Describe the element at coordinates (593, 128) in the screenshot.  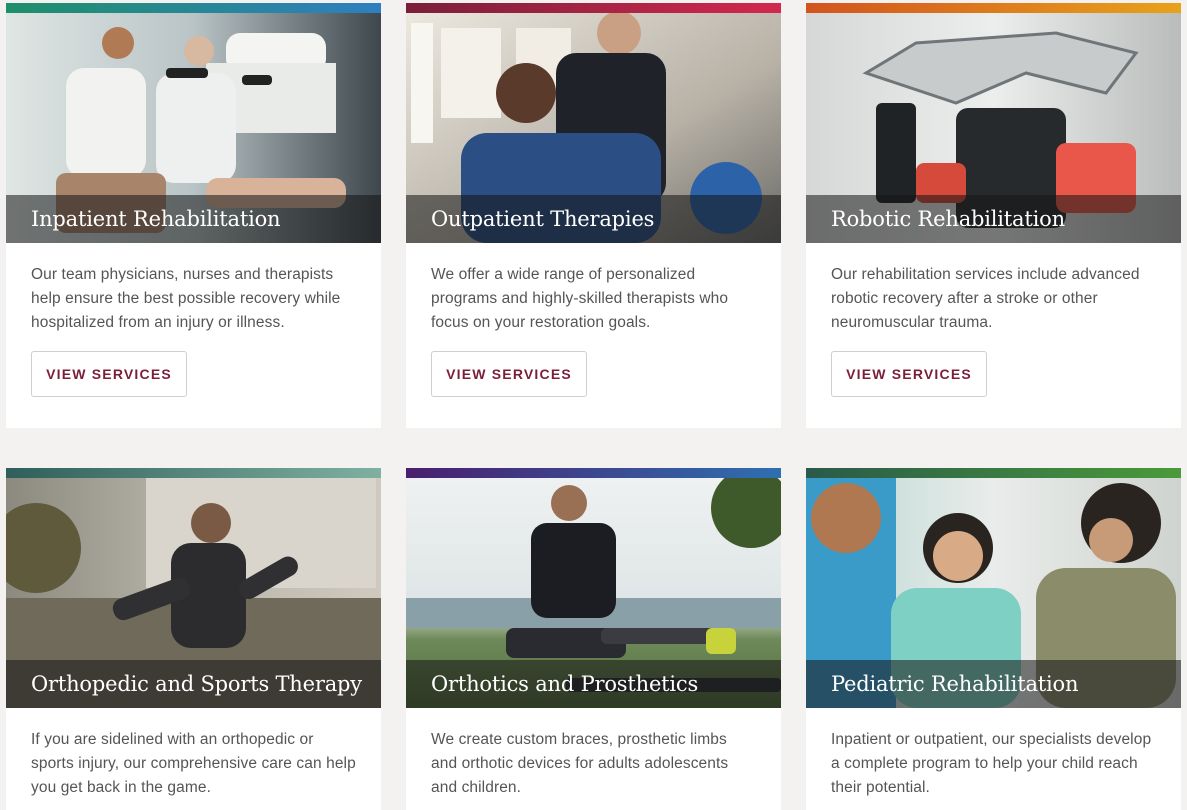
I see `outpatient-photo: Outpatient Therapies` at that location.